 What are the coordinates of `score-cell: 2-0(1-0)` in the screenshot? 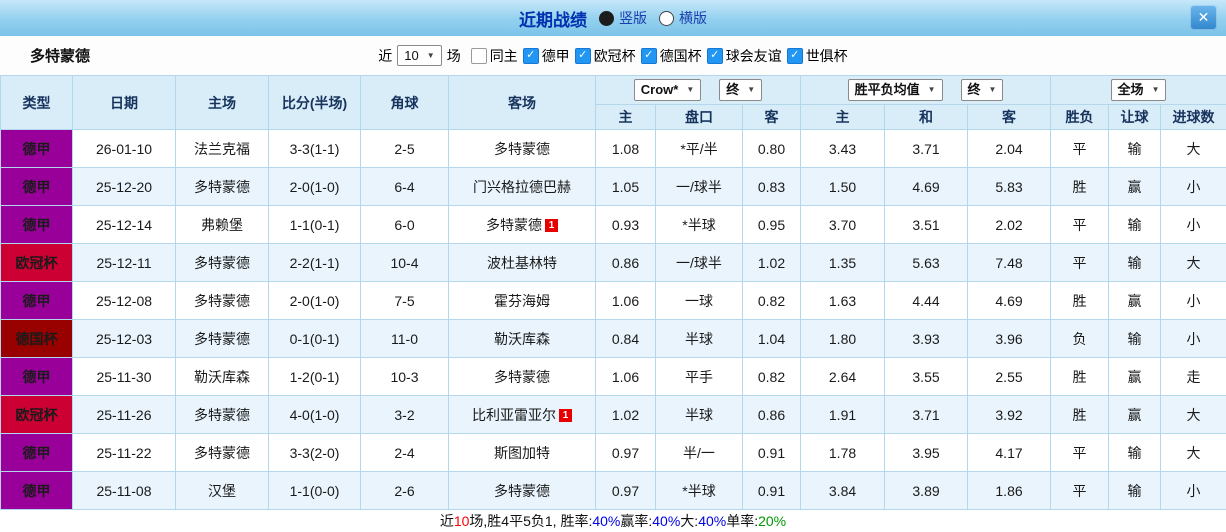 It's located at (314, 186).